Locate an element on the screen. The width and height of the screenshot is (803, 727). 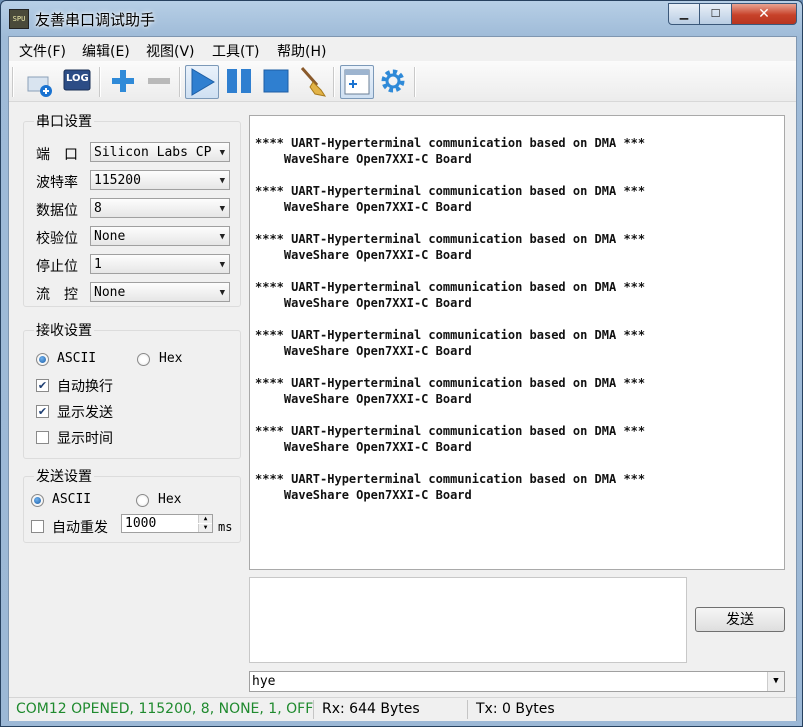
send-hex-radio is located at coordinates (142, 500).